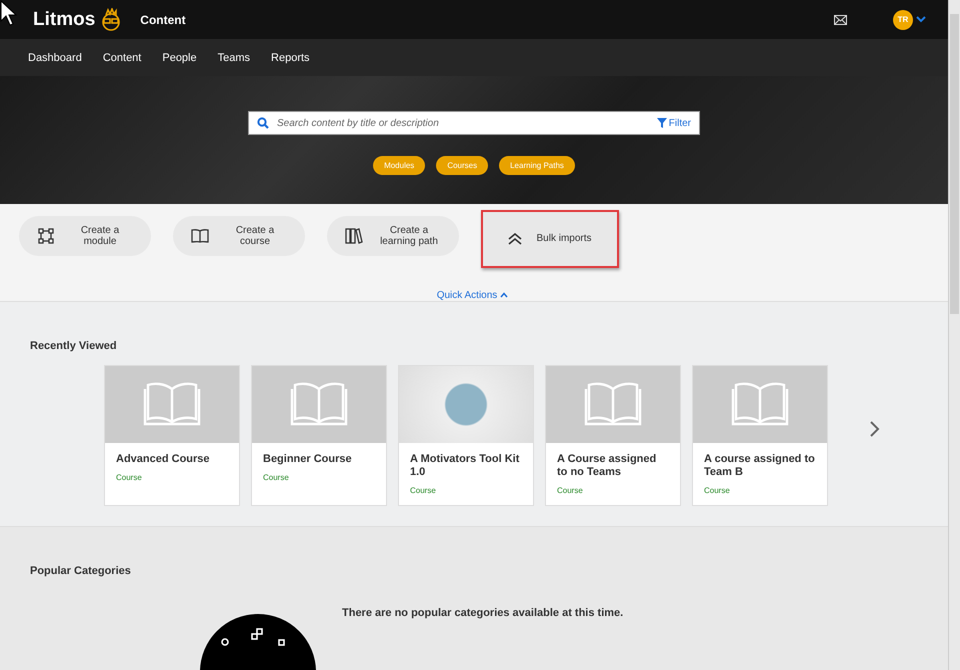 This screenshot has height=670, width=960. What do you see at coordinates (354, 236) in the screenshot?
I see `books-icon` at bounding box center [354, 236].